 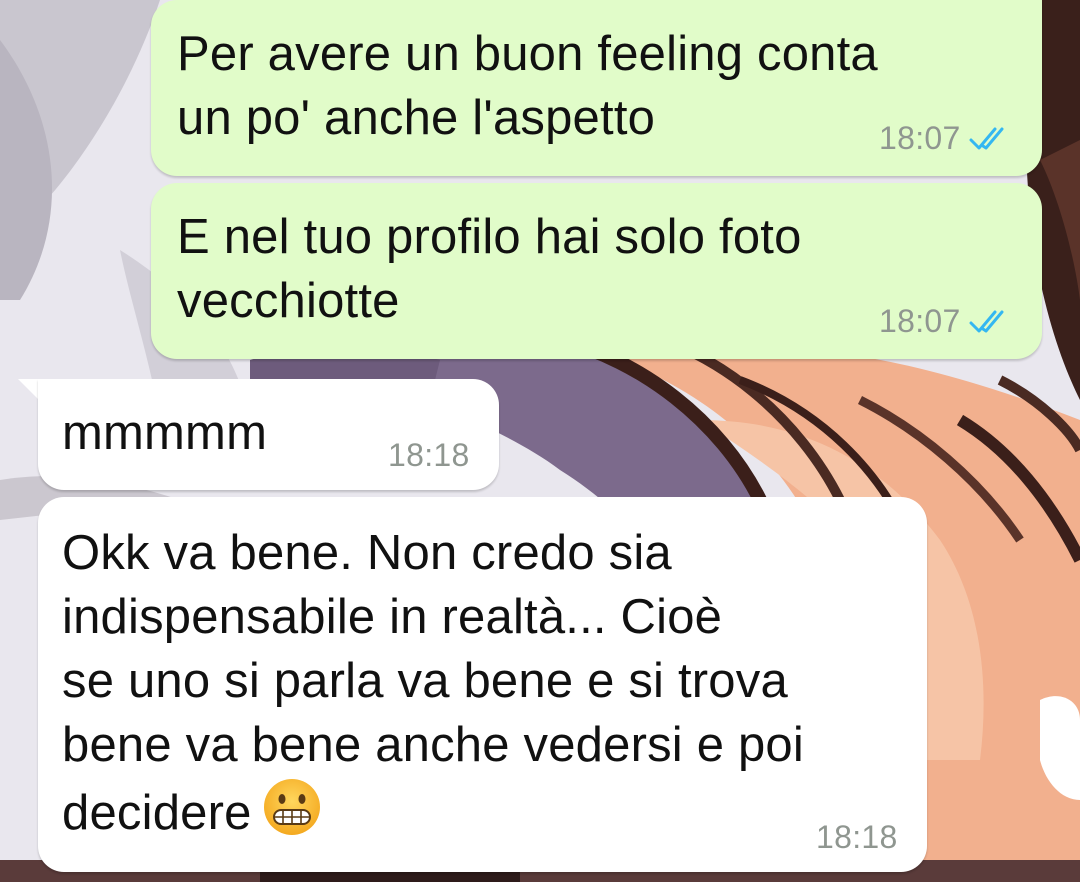 I want to click on message-bubble-incoming: mmmmm 18:18, so click(x=268, y=434).